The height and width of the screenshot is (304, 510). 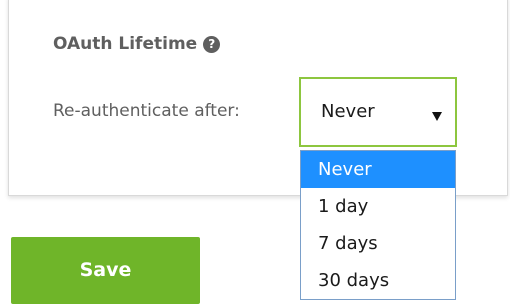 What do you see at coordinates (146, 111) in the screenshot?
I see `reauth-label: Re-authenticate after:` at bounding box center [146, 111].